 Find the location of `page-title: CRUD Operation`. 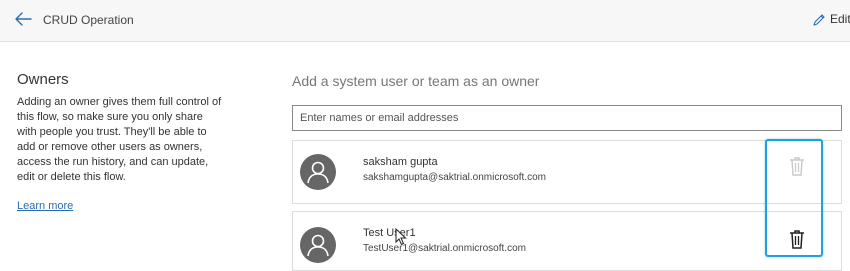

page-title: CRUD Operation is located at coordinates (88, 20).